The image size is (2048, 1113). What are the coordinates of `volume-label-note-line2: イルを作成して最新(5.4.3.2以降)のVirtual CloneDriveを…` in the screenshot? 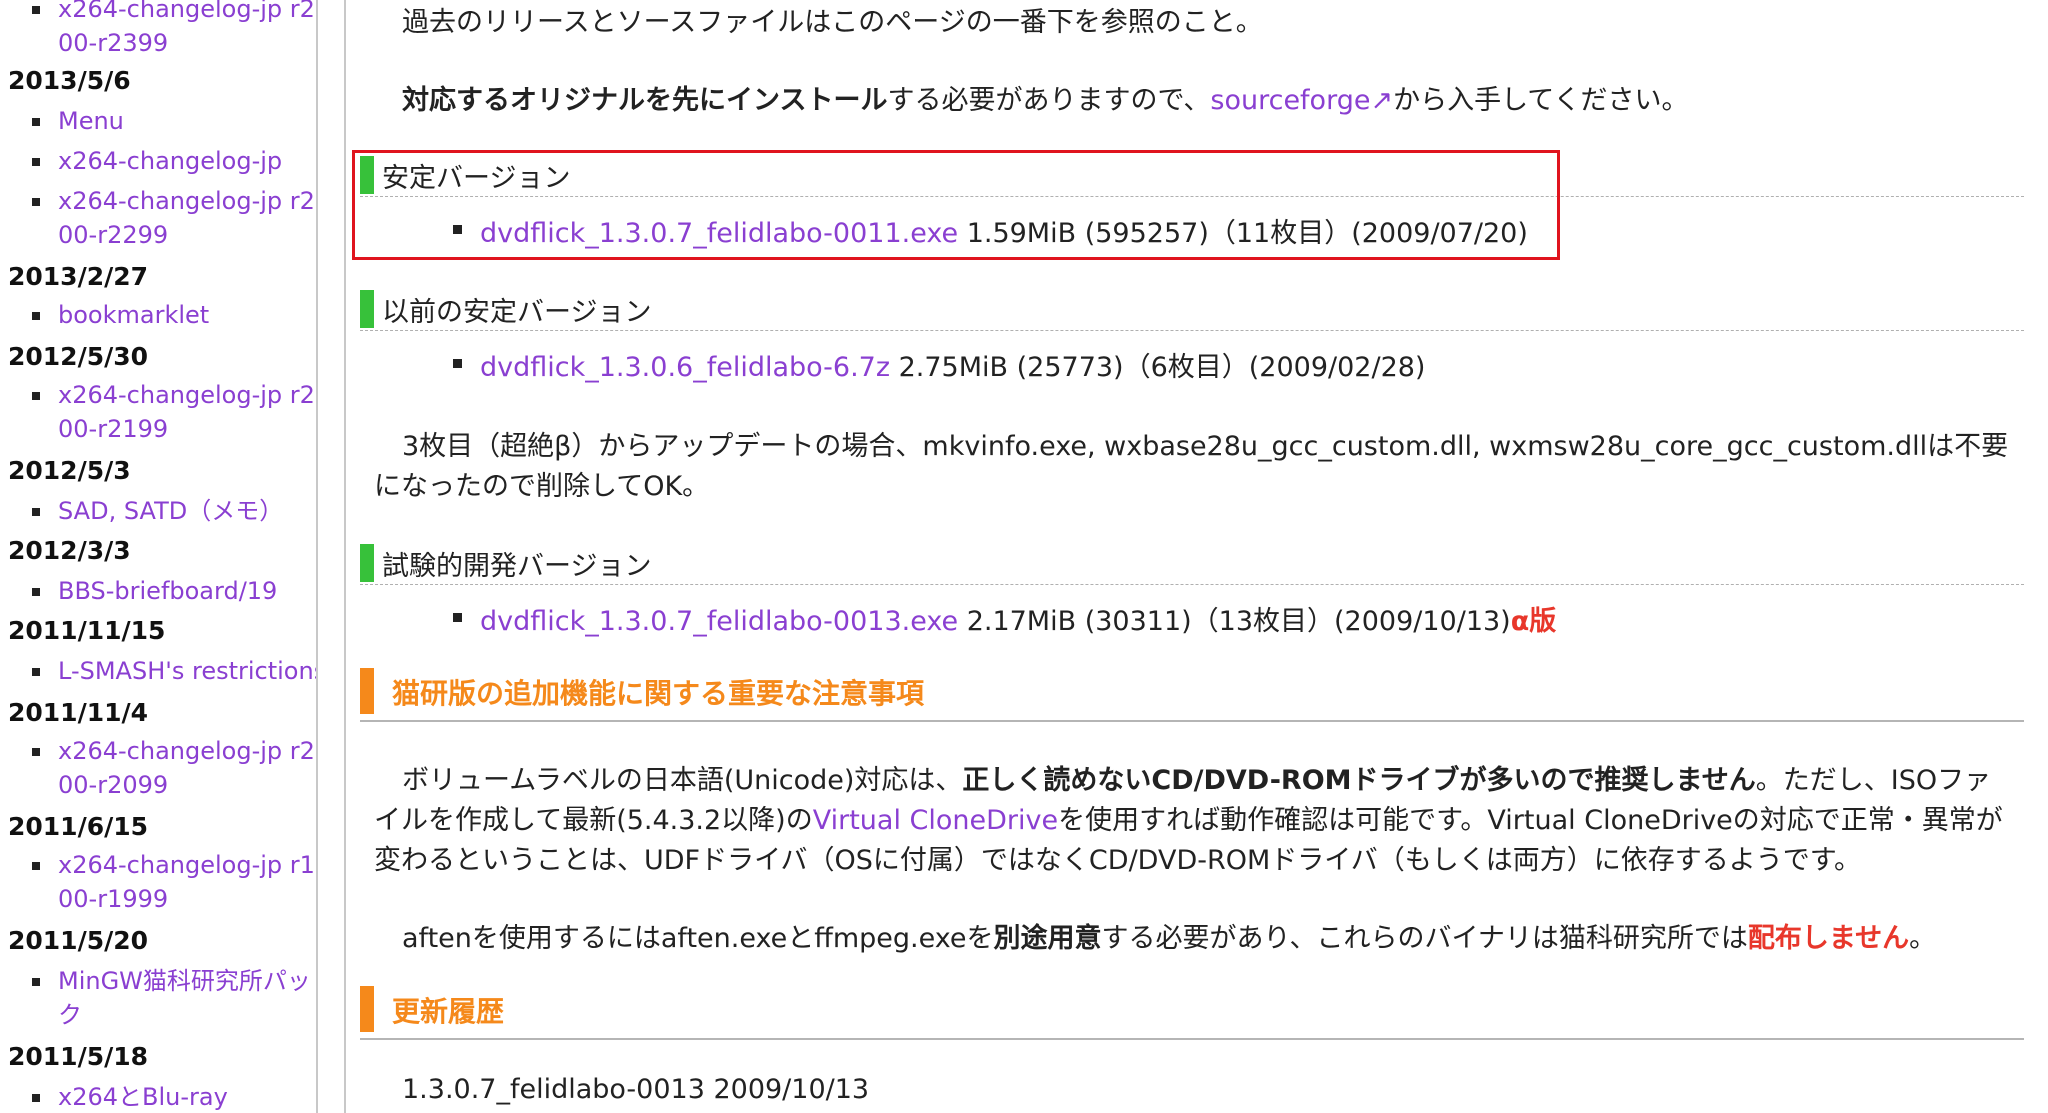 It's located at (1188, 817).